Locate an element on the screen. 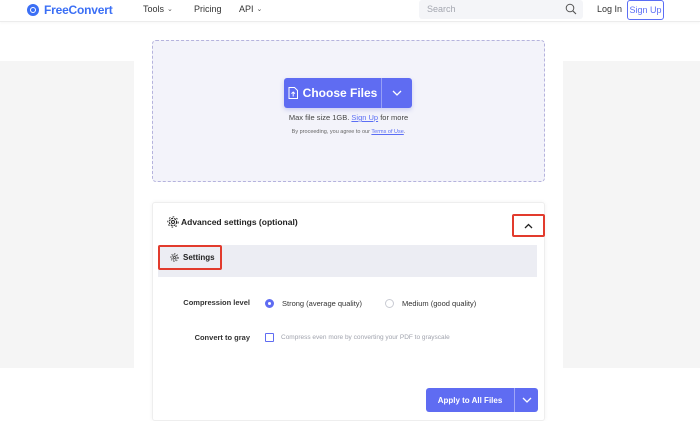 This screenshot has height=421, width=700. tab-settings: Settings is located at coordinates (190, 257).